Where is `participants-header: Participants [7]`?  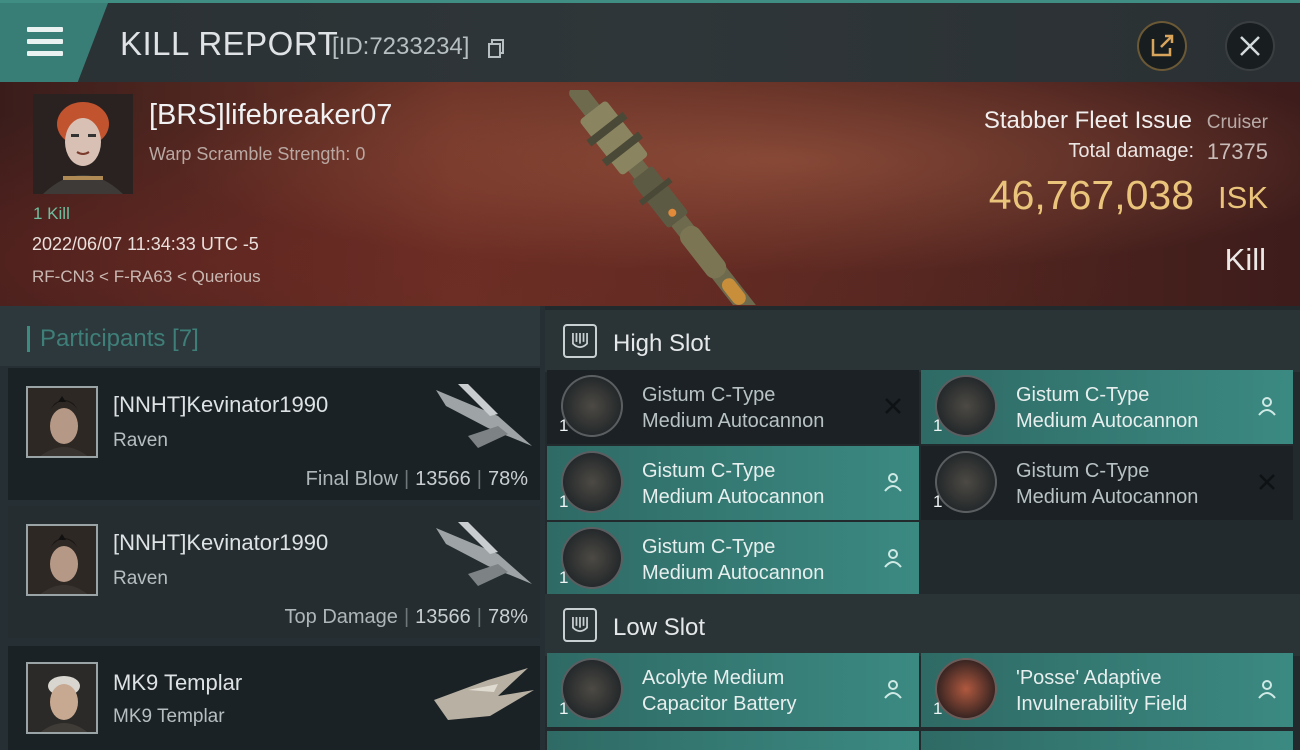
participants-header: Participants [7] is located at coordinates (270, 336).